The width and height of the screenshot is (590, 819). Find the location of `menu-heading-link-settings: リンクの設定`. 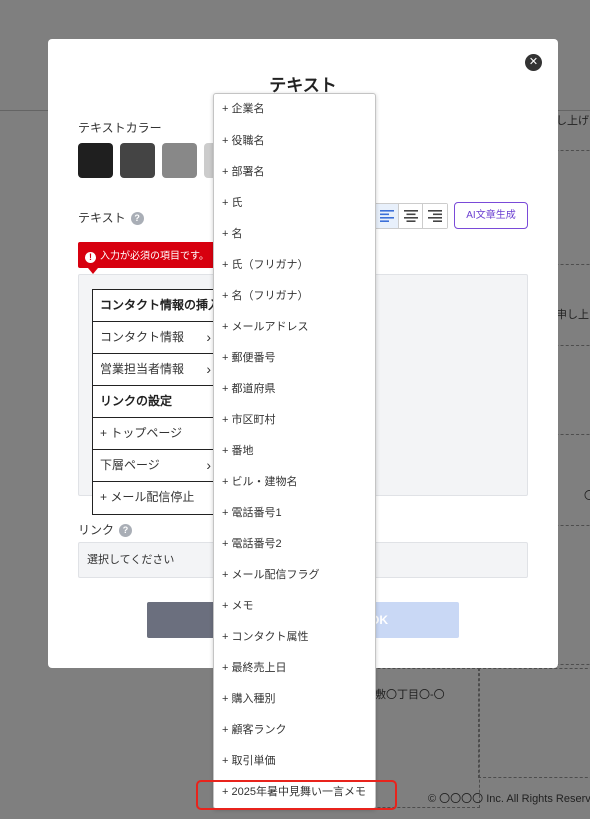

menu-heading-link-settings: リンクの設定 is located at coordinates (154, 402).